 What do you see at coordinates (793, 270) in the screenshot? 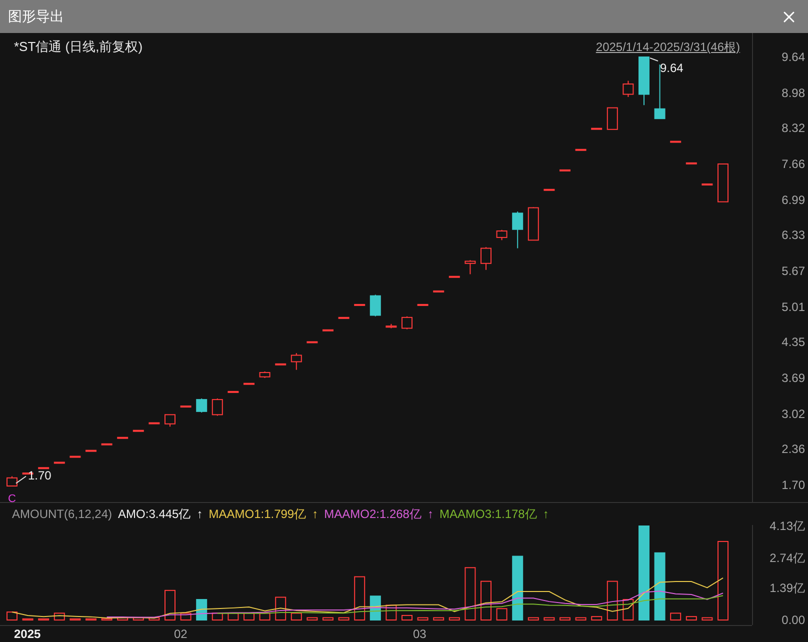
I see `price-axis-label: 5.67` at bounding box center [793, 270].